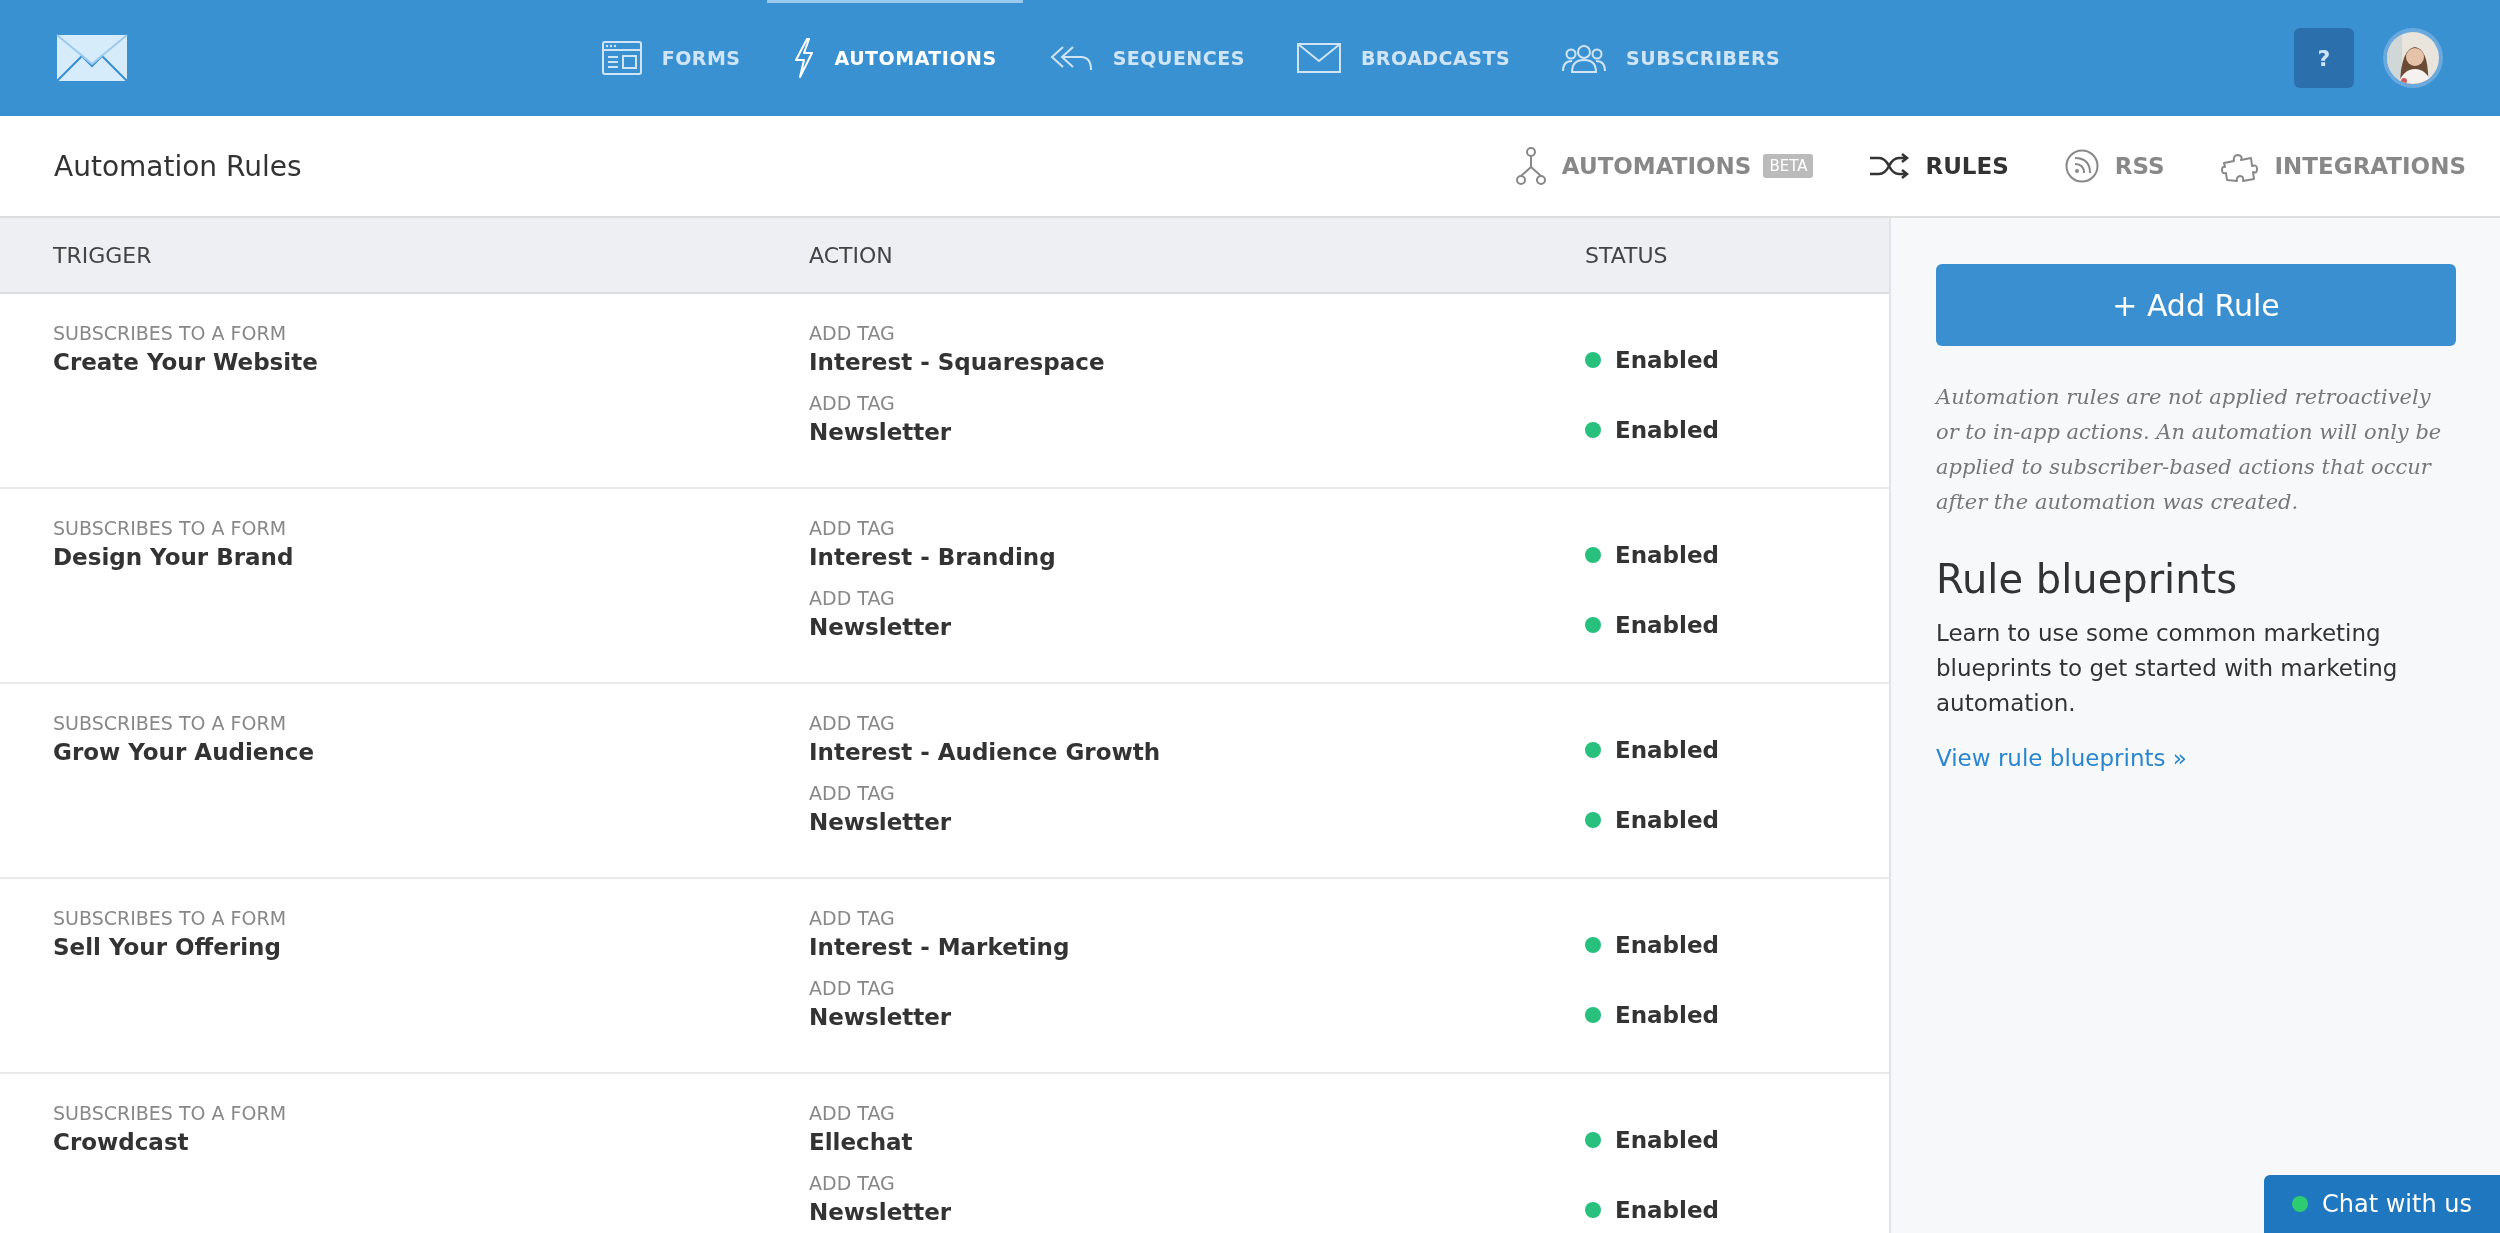 Image resolution: width=2500 pixels, height=1233 pixels. What do you see at coordinates (178, 166) in the screenshot?
I see `page-title: Automation Rules` at bounding box center [178, 166].